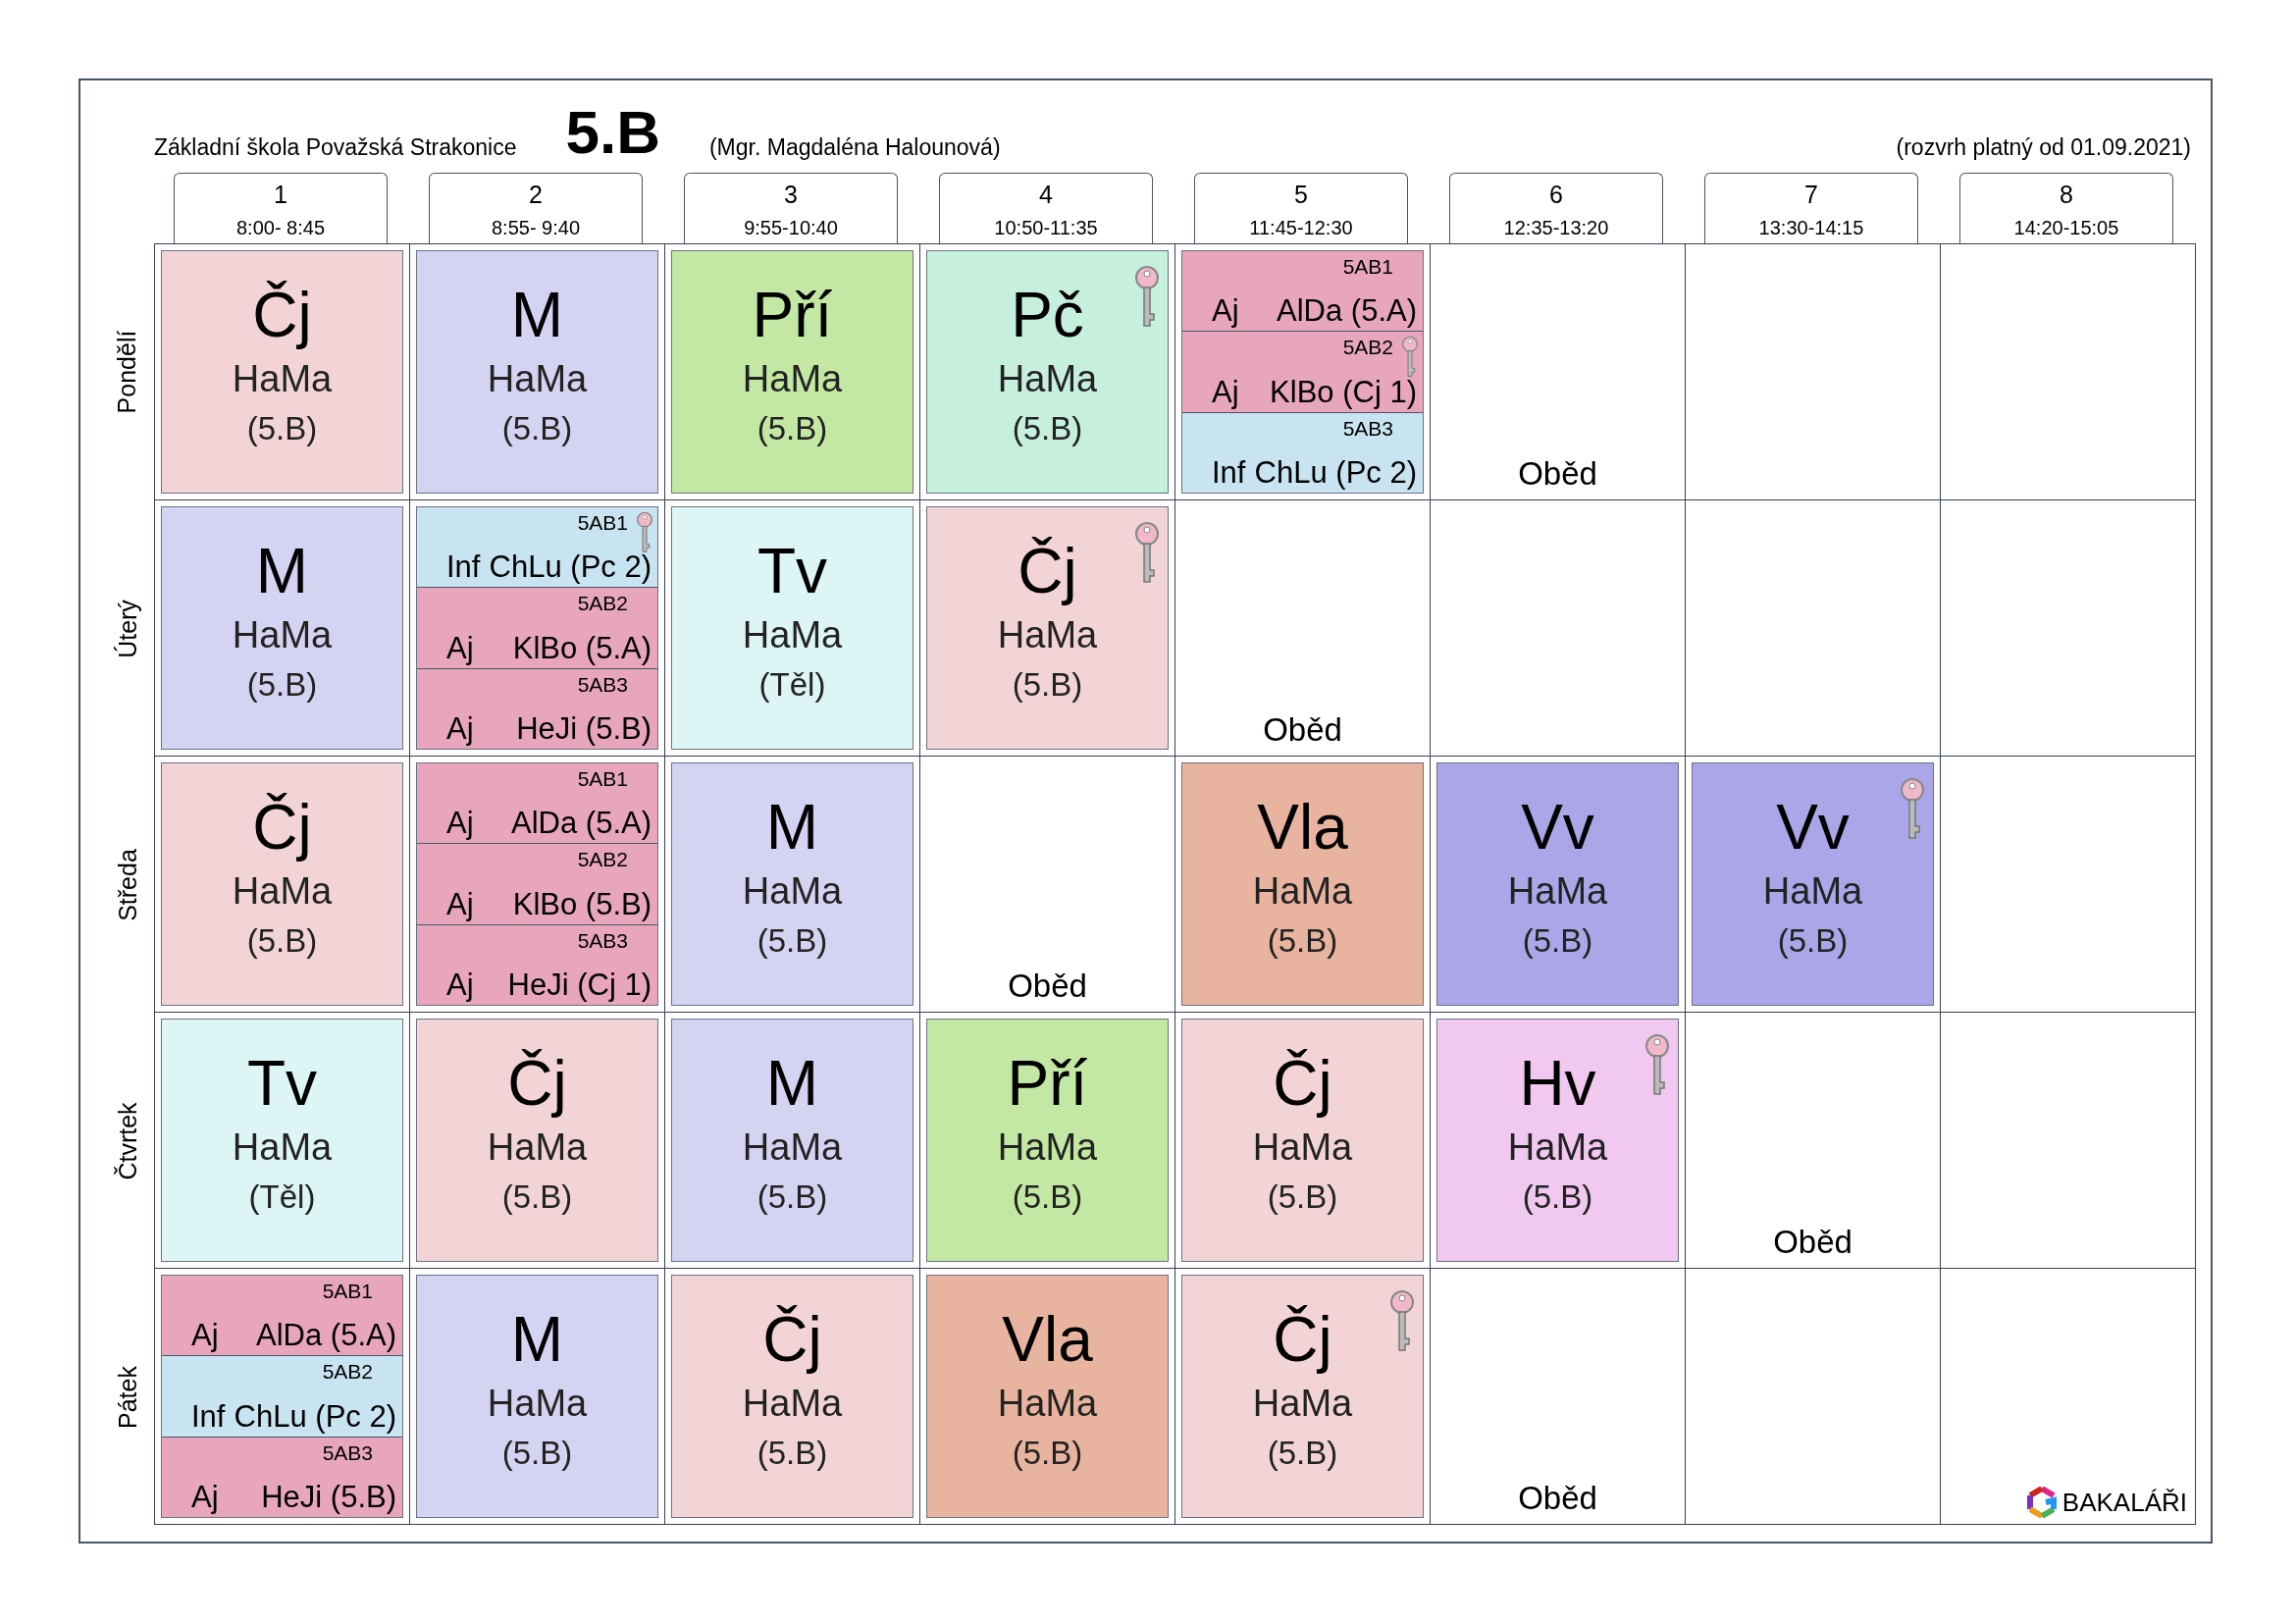 This screenshot has height=1623, width=2296. I want to click on day-label: Čtvrtek, so click(127, 1140).